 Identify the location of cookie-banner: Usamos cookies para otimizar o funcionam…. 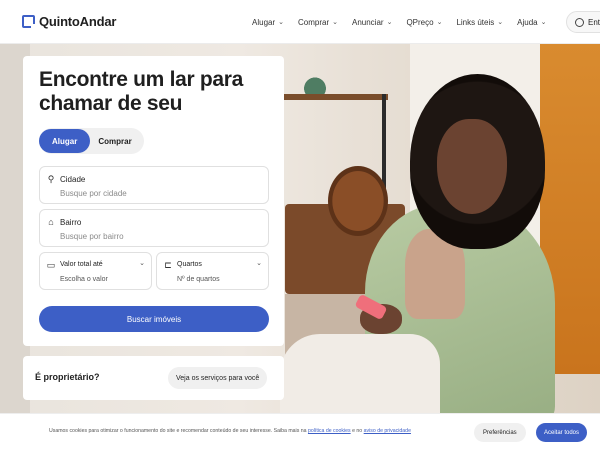
(300, 431).